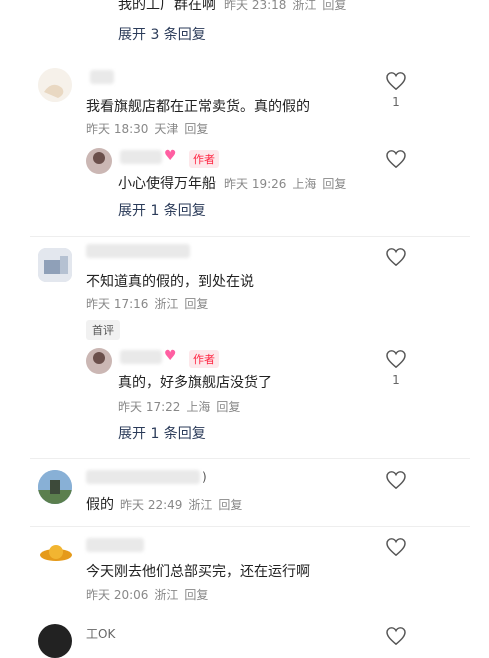 This screenshot has width=489, height=658. I want to click on first-comment-badge: 首评, so click(103, 330).